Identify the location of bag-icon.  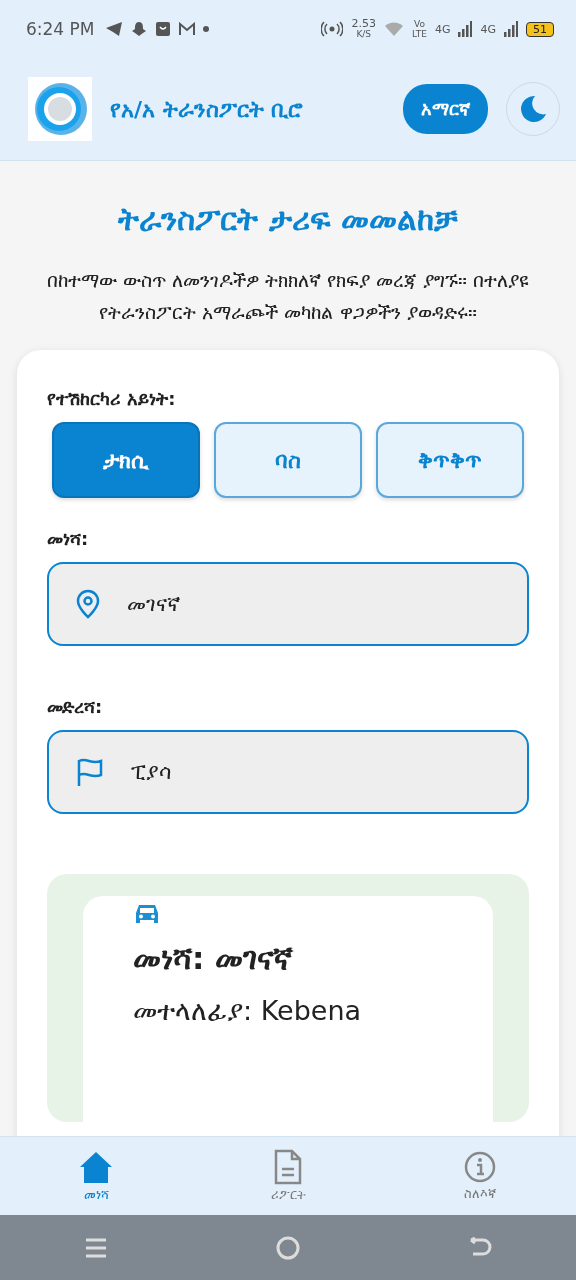
(162, 29).